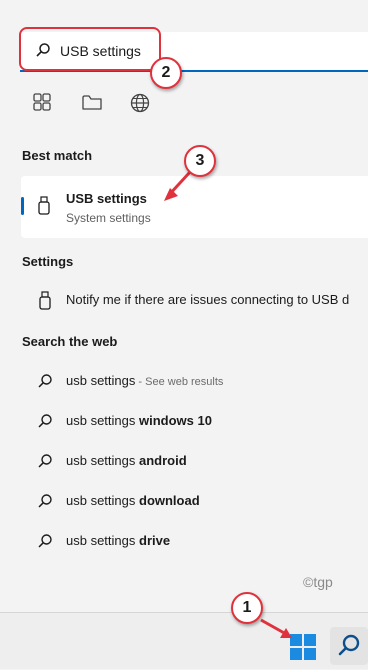 This screenshot has height=670, width=368. I want to click on web-result-label: usb settings drive, so click(118, 540).